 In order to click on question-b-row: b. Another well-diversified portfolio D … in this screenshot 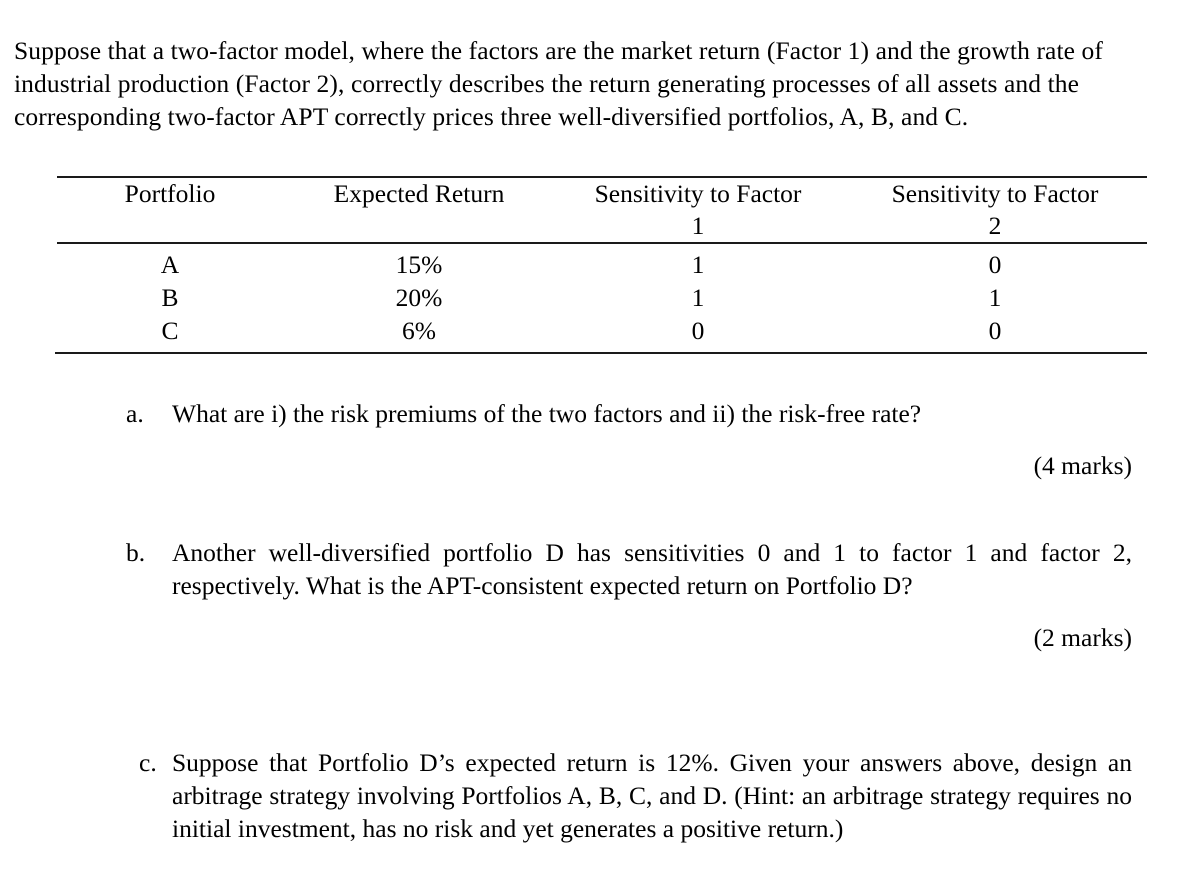, I will do `click(629, 569)`.